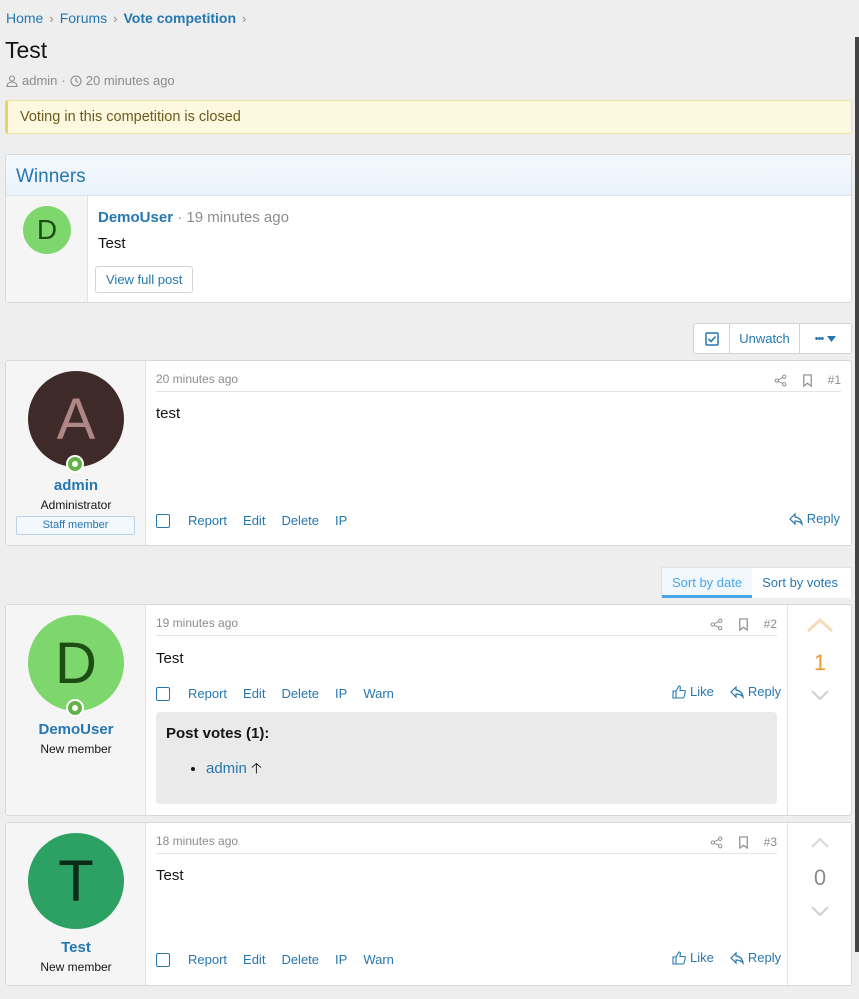 The image size is (859, 999). Describe the element at coordinates (12, 80) in the screenshot. I see `user-icon` at that location.